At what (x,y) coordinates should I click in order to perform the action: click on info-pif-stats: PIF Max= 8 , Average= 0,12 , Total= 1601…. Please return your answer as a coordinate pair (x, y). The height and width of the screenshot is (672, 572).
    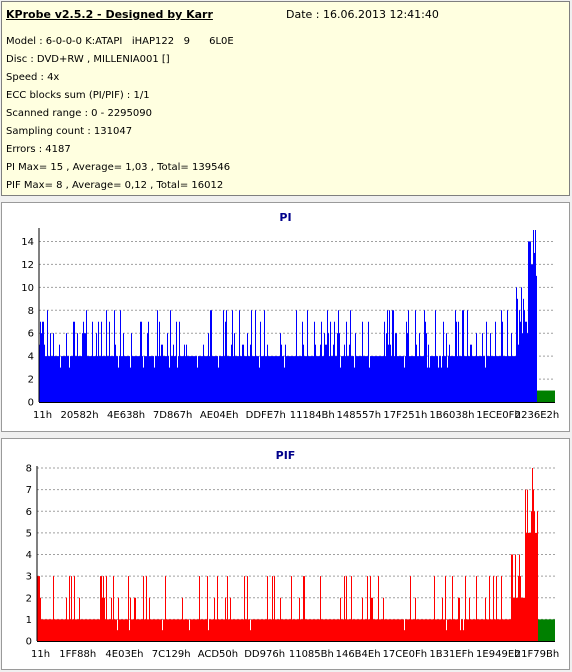
    Looking at the image, I should click on (115, 185).